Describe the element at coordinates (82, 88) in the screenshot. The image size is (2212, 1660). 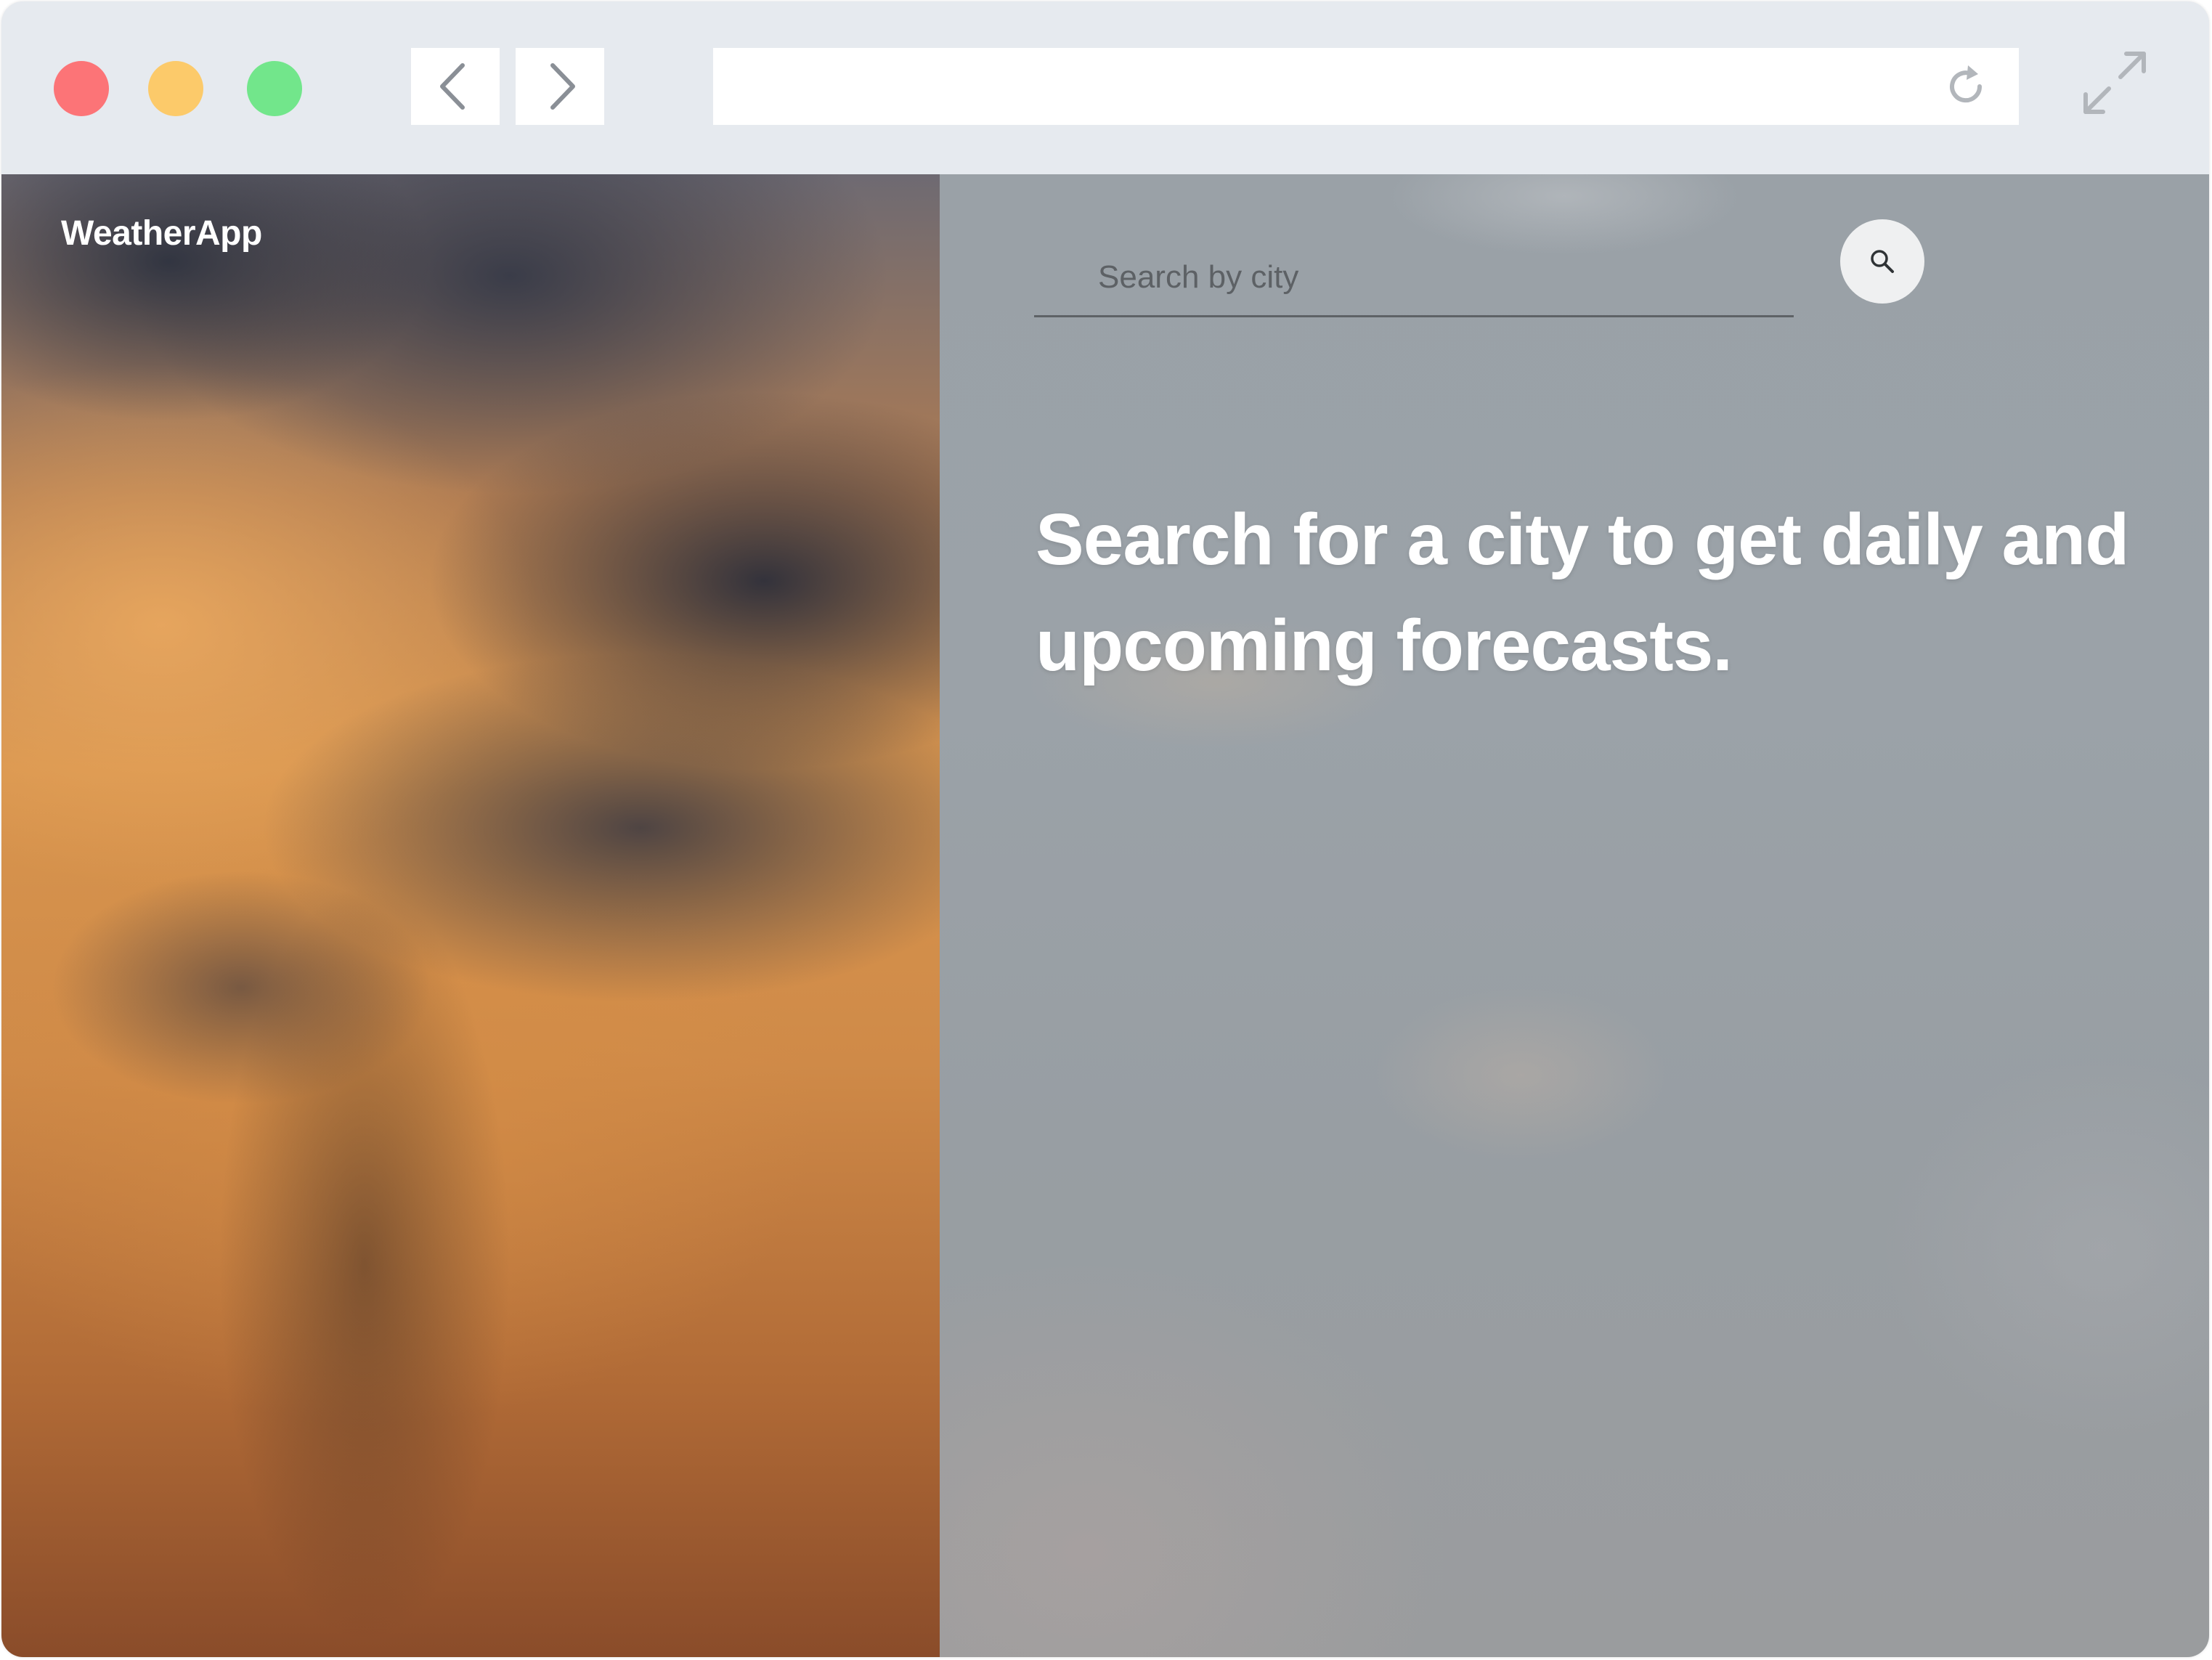
I see `close-window-button` at that location.